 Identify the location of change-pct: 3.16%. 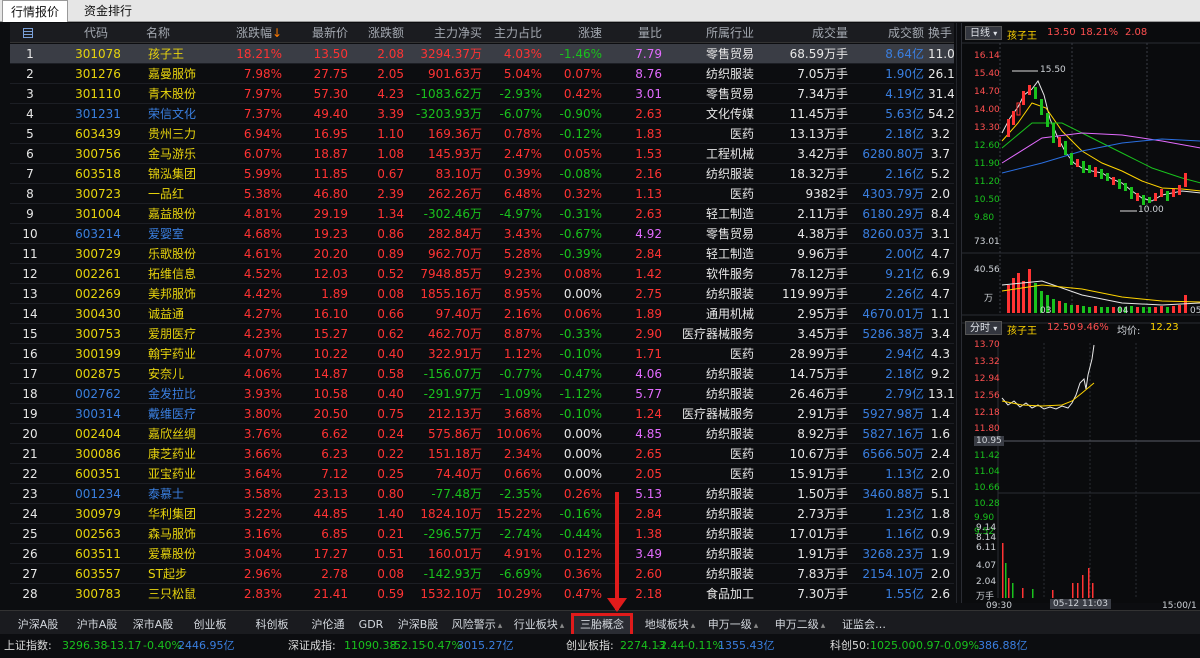
(262, 534).